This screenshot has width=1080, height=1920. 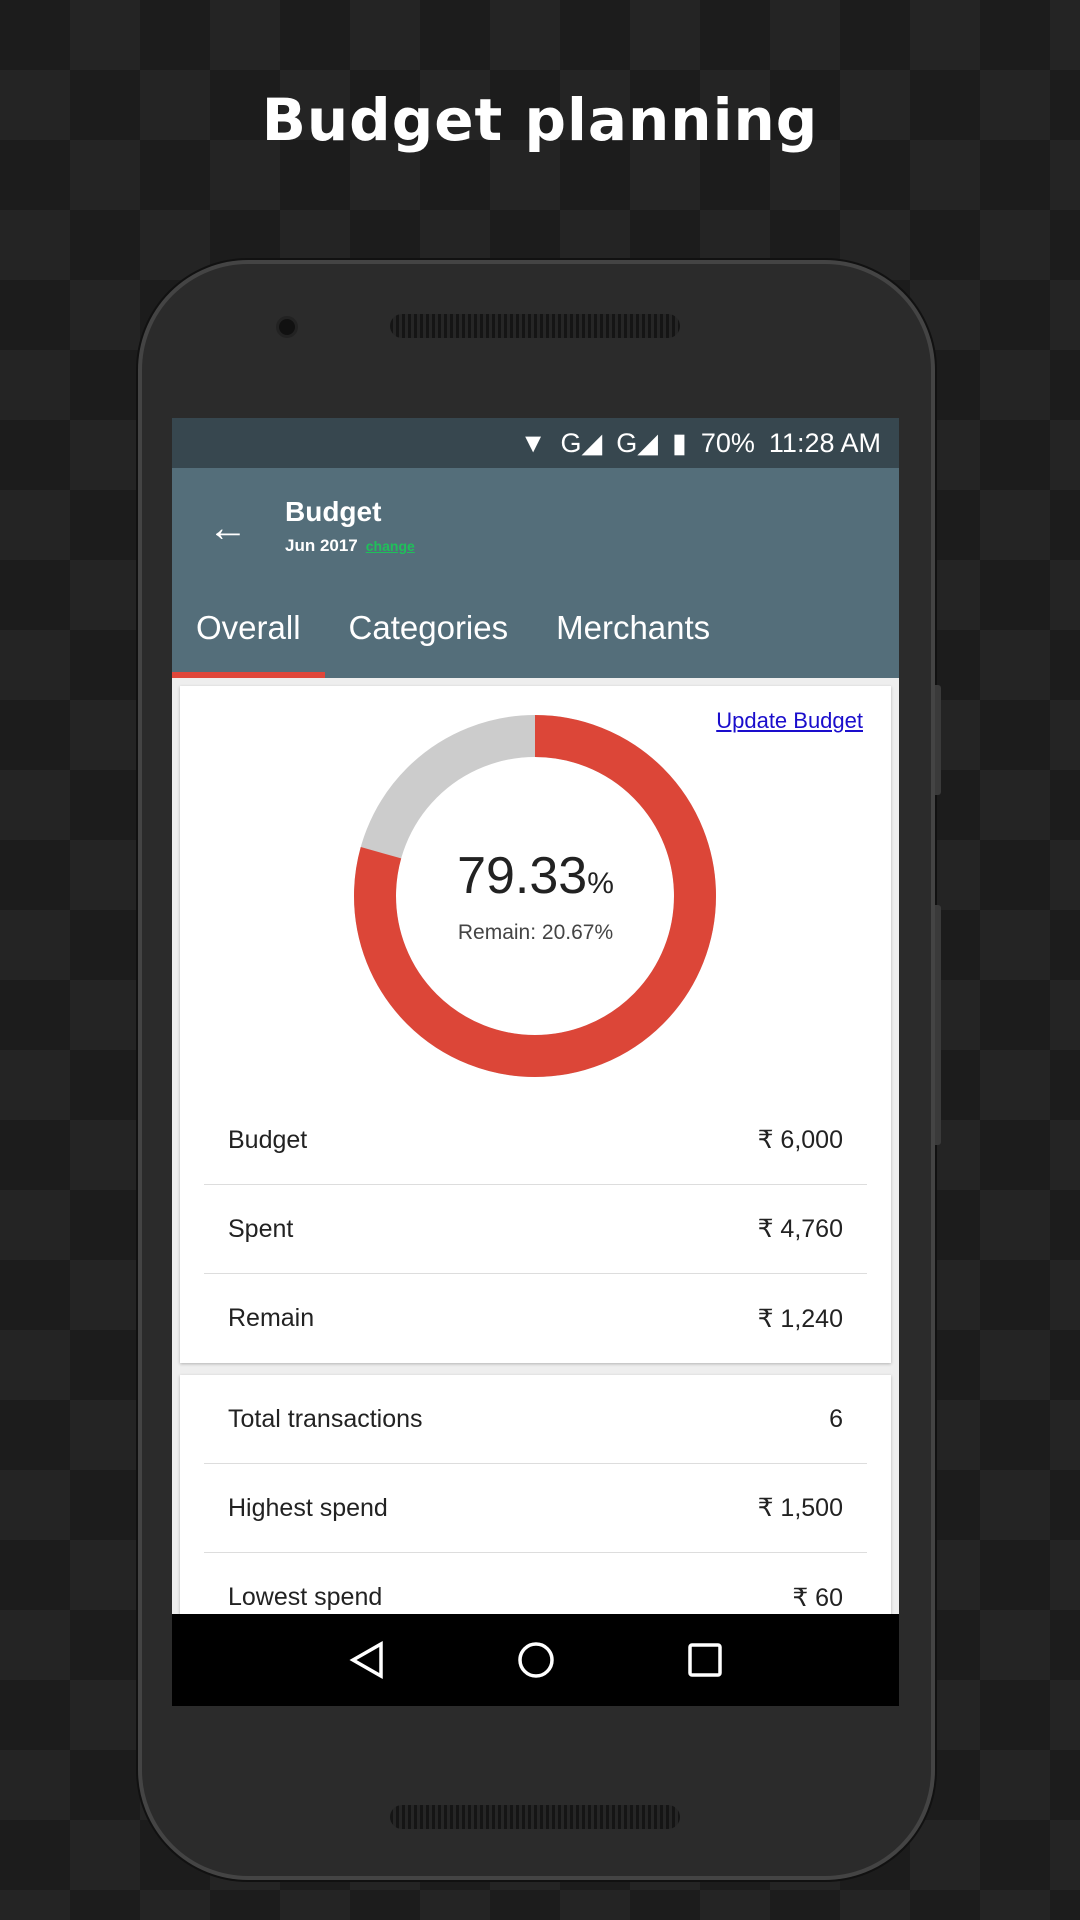 I want to click on power-button, so click(x=938, y=740).